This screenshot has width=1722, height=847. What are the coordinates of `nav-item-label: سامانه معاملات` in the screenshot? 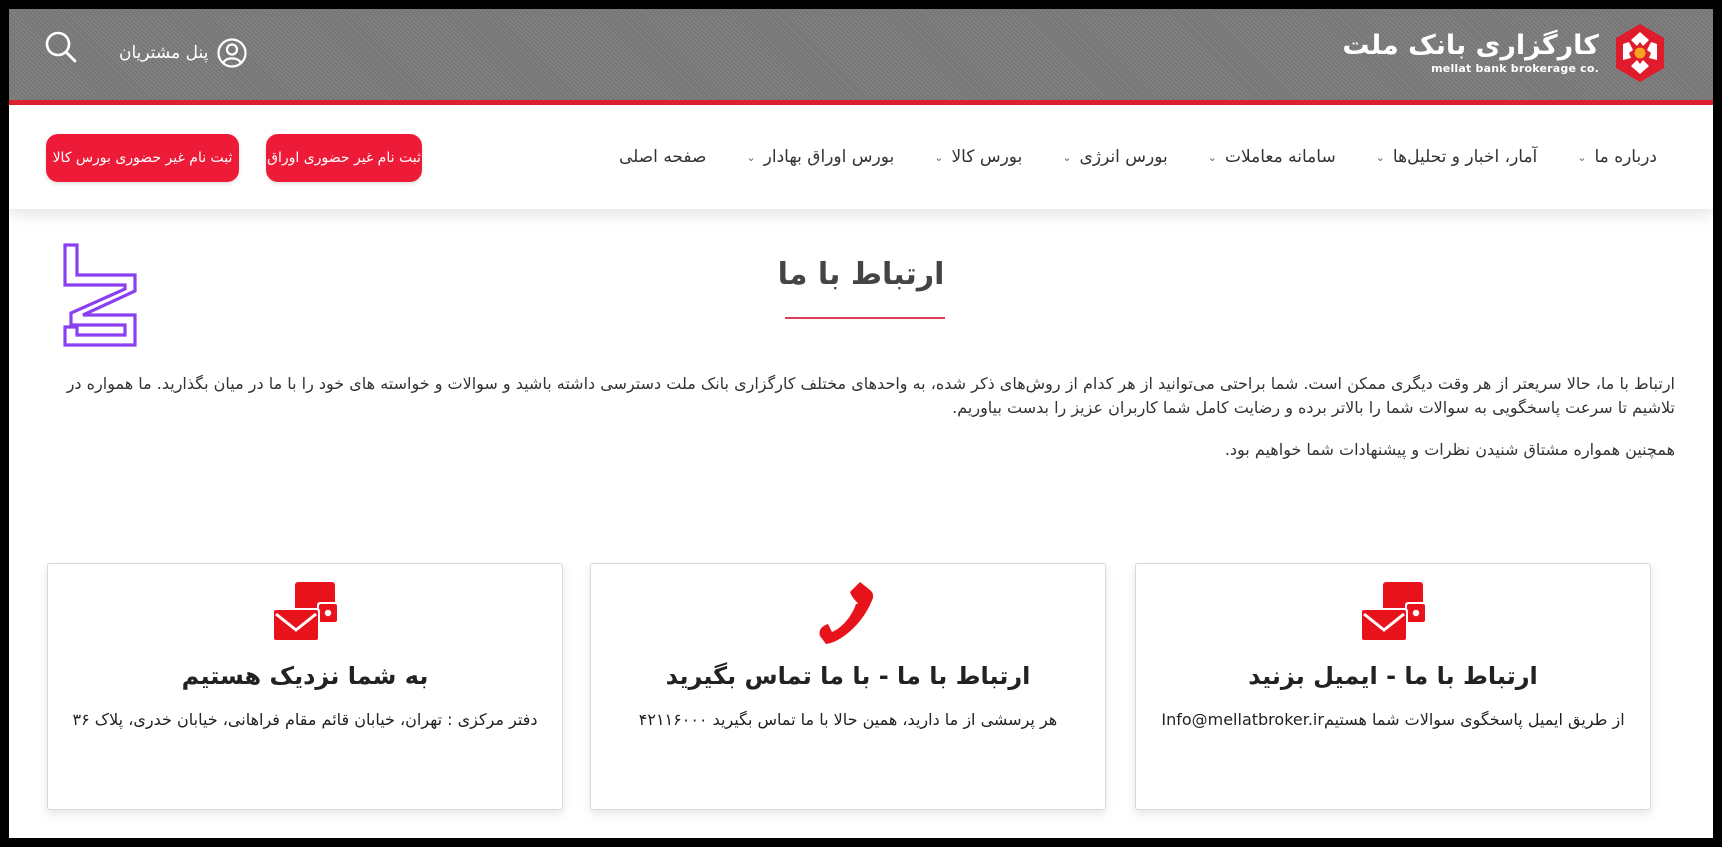 It's located at (1280, 157).